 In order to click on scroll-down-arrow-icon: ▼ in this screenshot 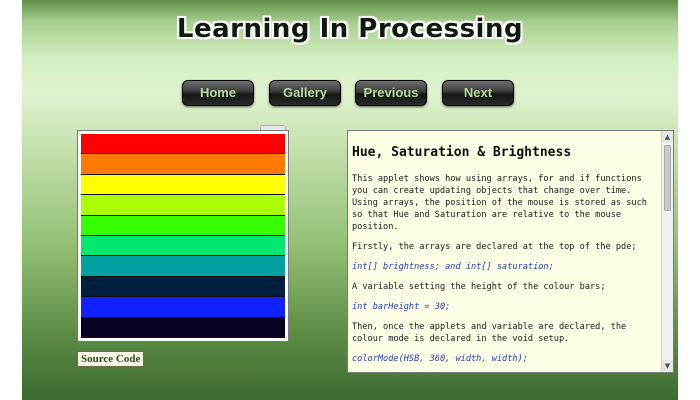, I will do `click(667, 366)`.